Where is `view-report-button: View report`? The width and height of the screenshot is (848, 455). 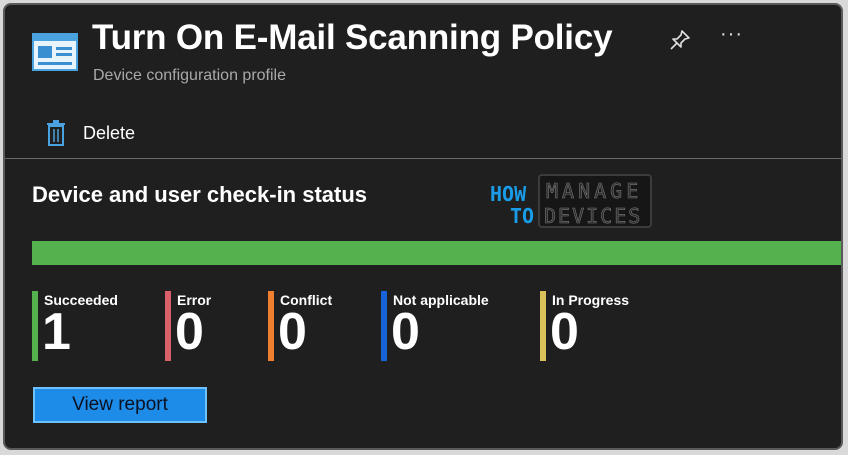
view-report-button: View report is located at coordinates (120, 405).